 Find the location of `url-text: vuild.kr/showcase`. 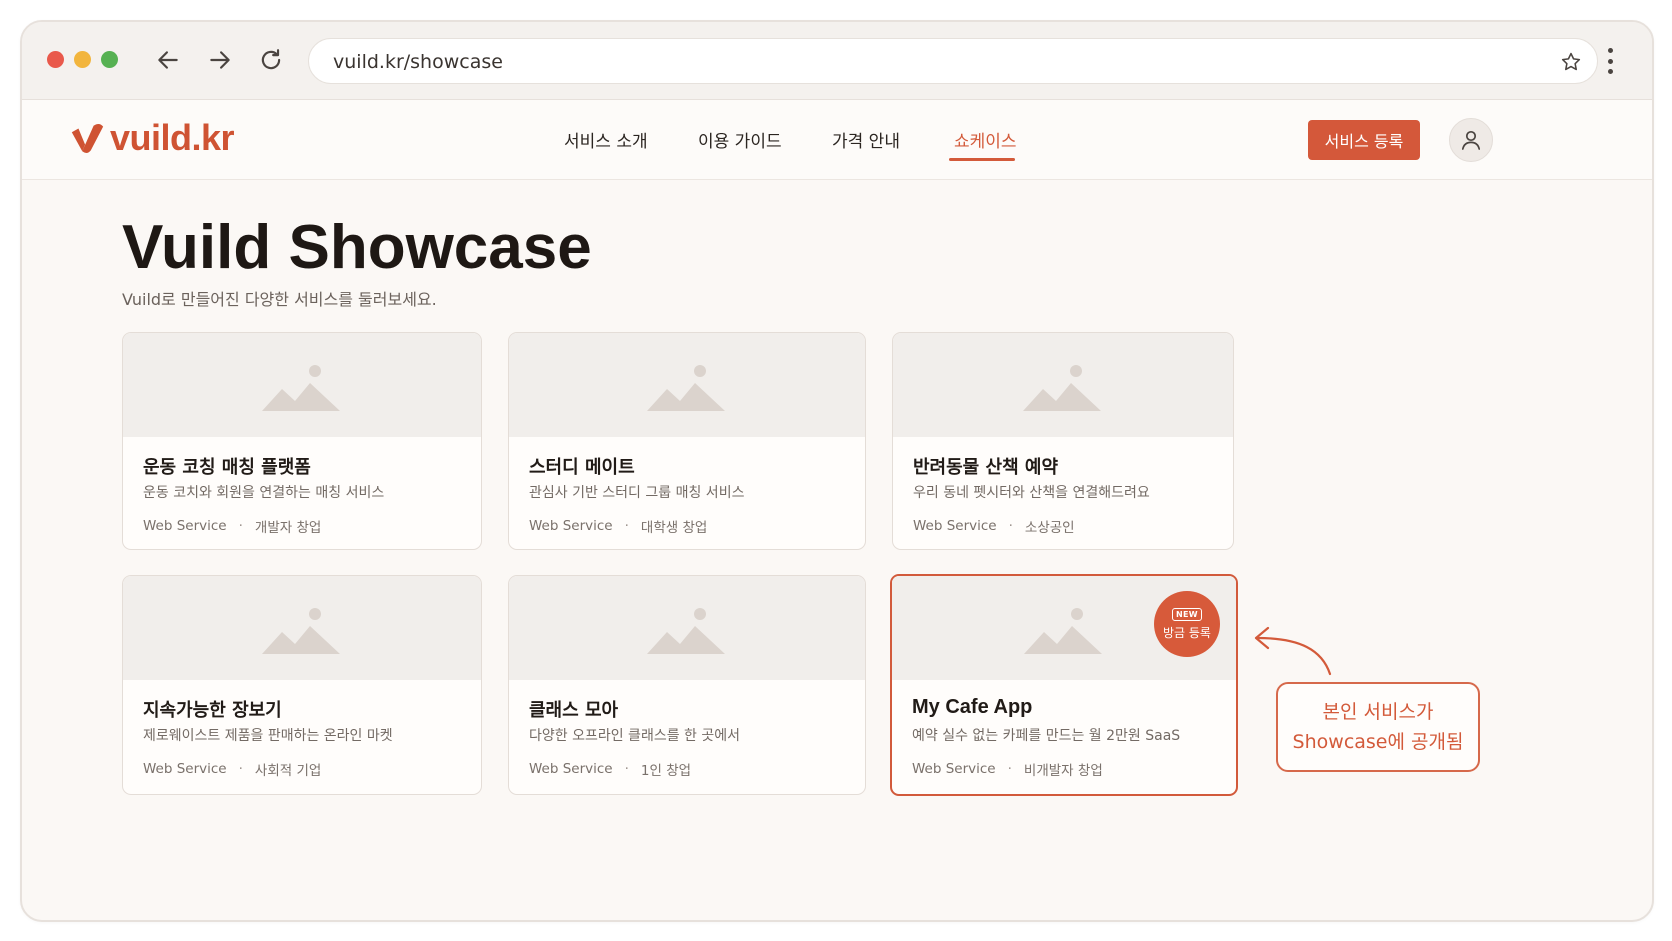

url-text: vuild.kr/showcase is located at coordinates (418, 62).